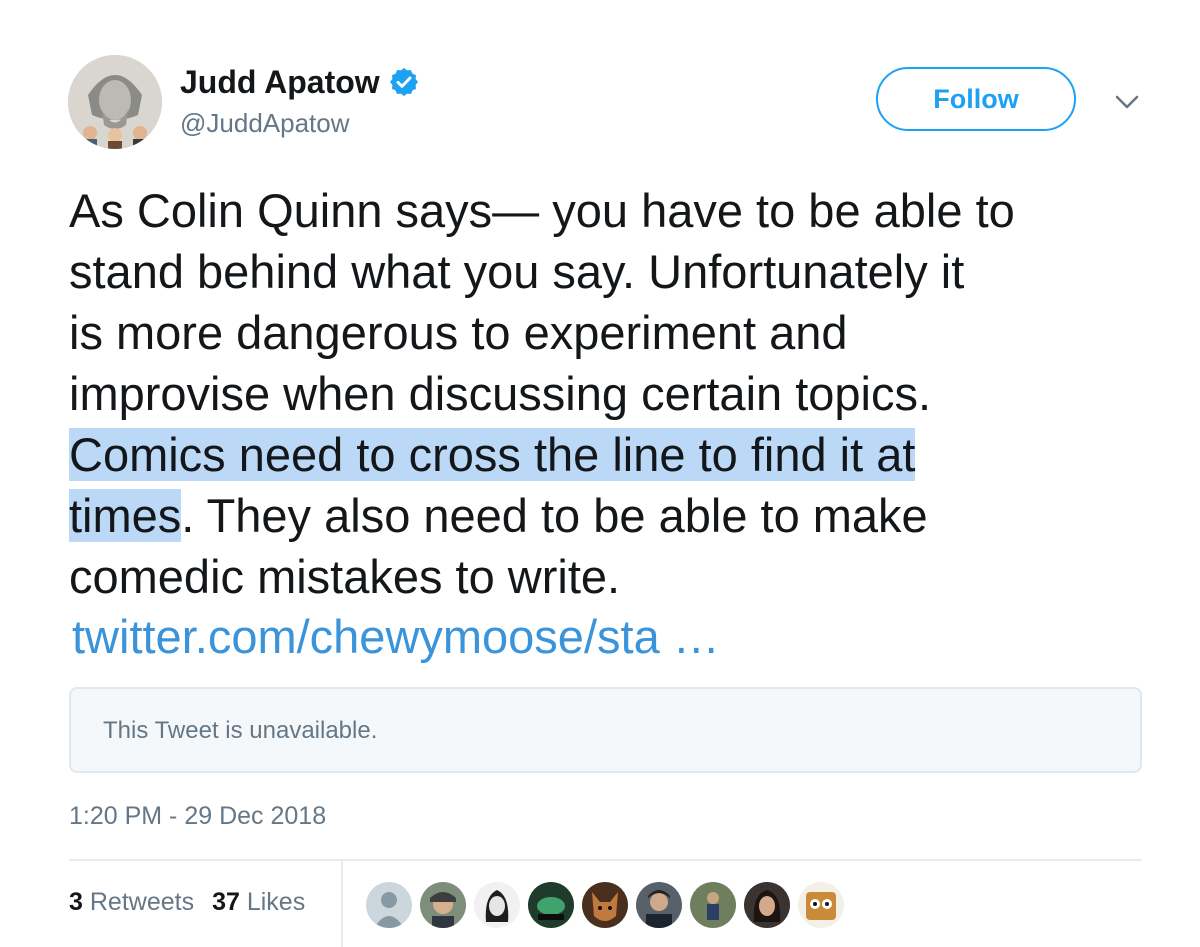 The width and height of the screenshot is (1200, 947). I want to click on chevron-down-icon, so click(1127, 102).